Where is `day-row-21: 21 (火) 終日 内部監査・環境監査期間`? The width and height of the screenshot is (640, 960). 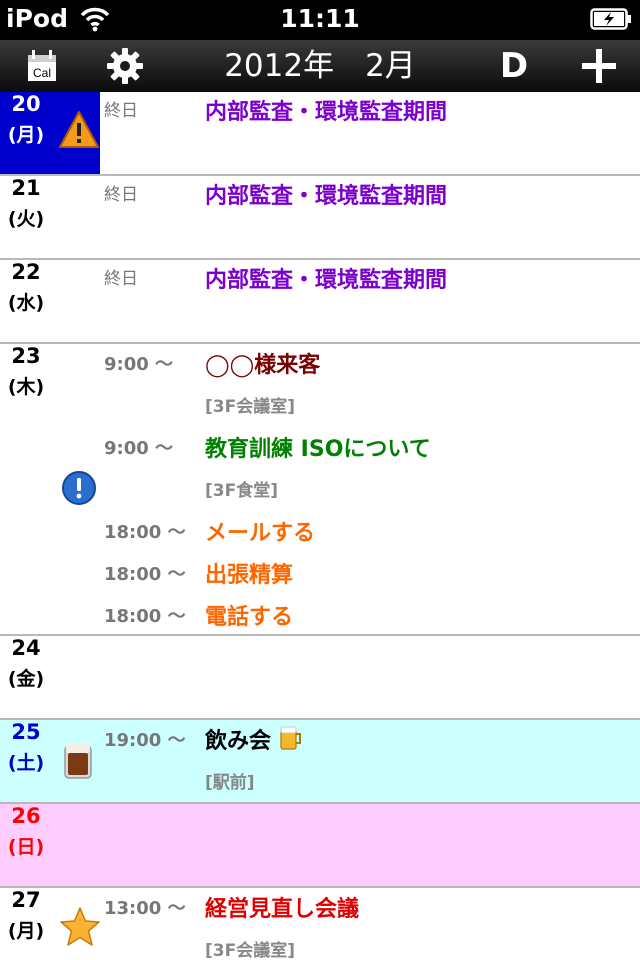
day-row-21: 21 (火) 終日 内部監査・環境監査期間 is located at coordinates (320, 218).